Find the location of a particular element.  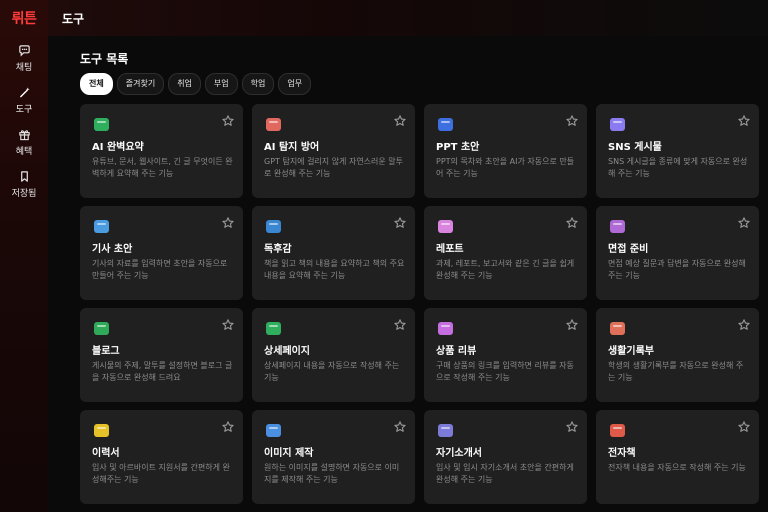

sidebar-item-label: 저장됨 is located at coordinates (24, 194).